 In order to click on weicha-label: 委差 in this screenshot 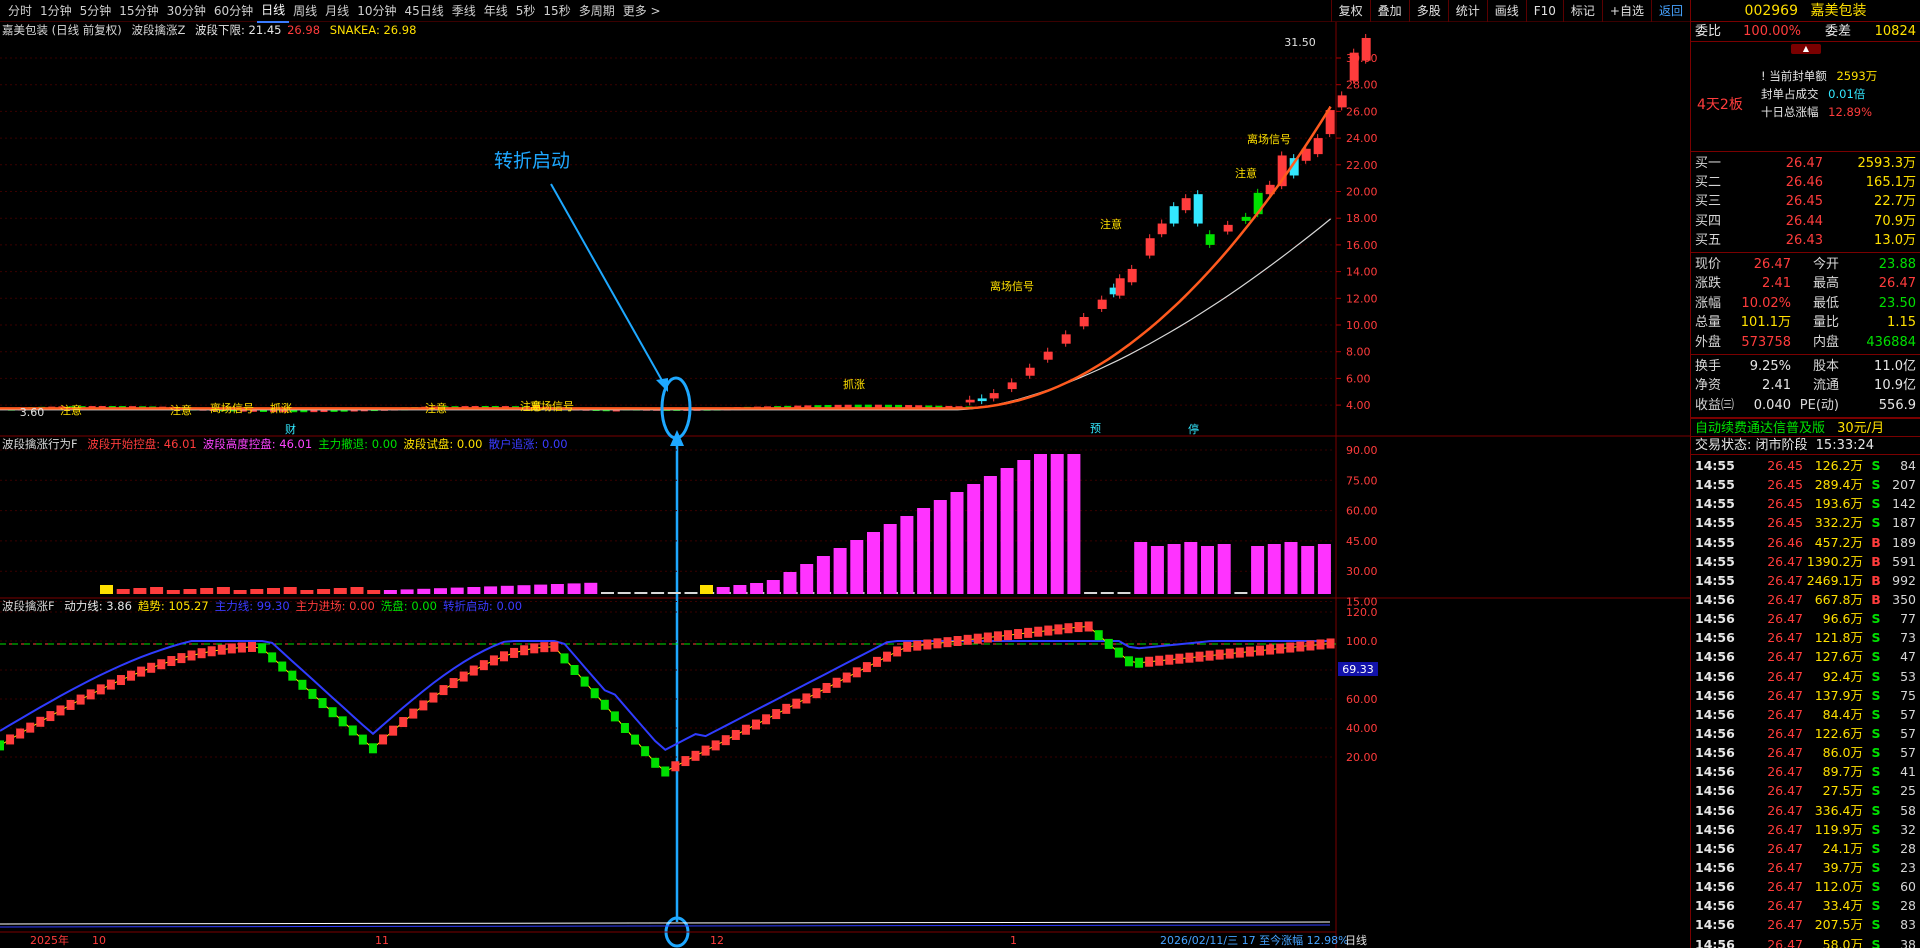, I will do `click(1837, 31)`.